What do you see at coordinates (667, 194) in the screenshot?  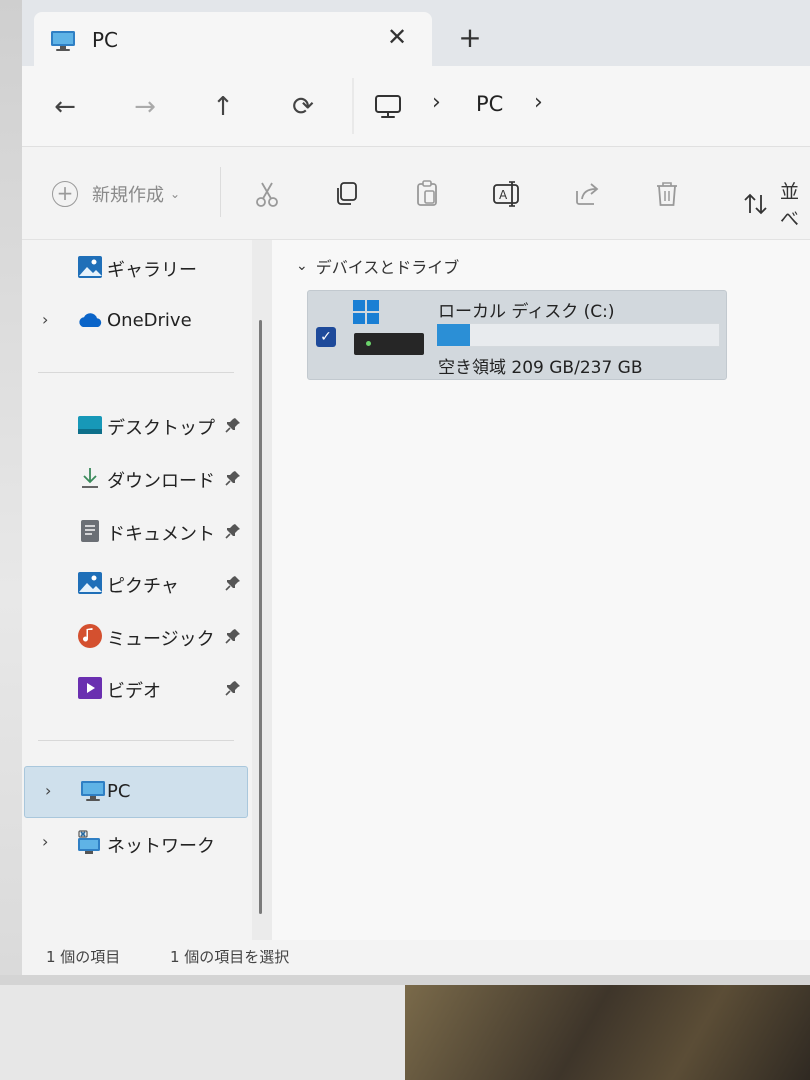 I see `delete-icon` at bounding box center [667, 194].